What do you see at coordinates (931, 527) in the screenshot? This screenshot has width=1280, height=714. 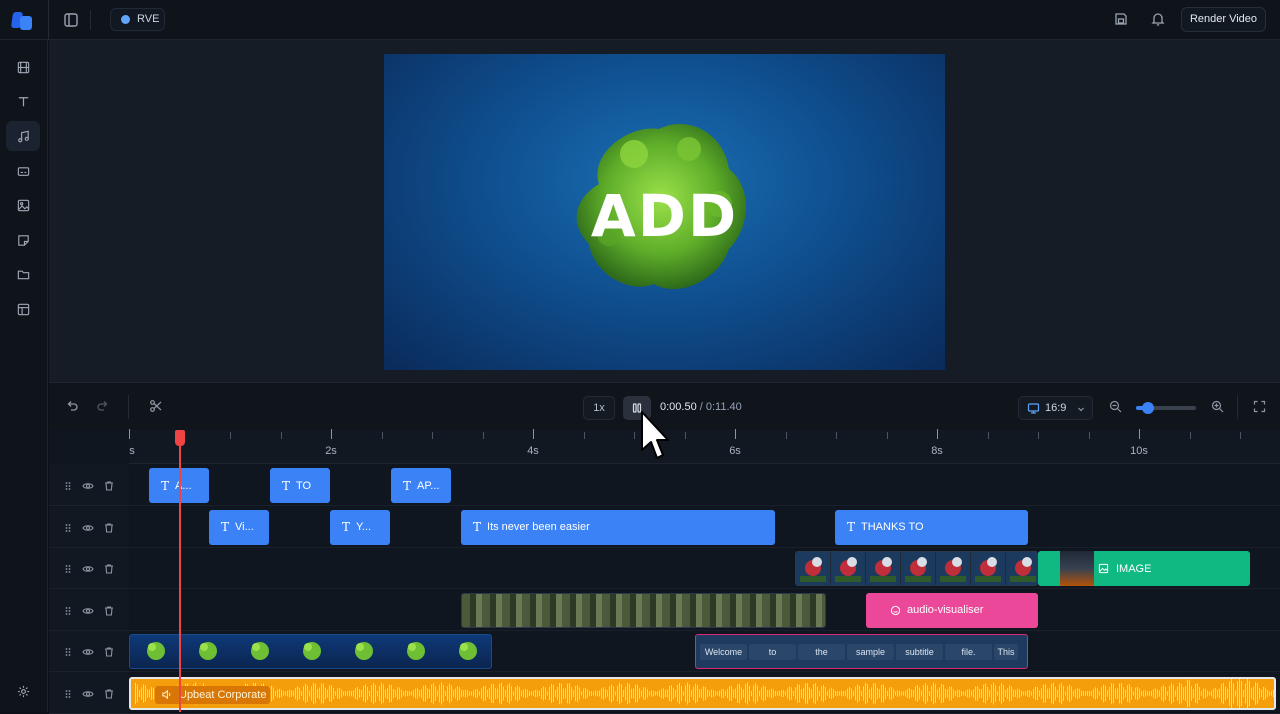 I see `text-clip: T THANKS TO` at bounding box center [931, 527].